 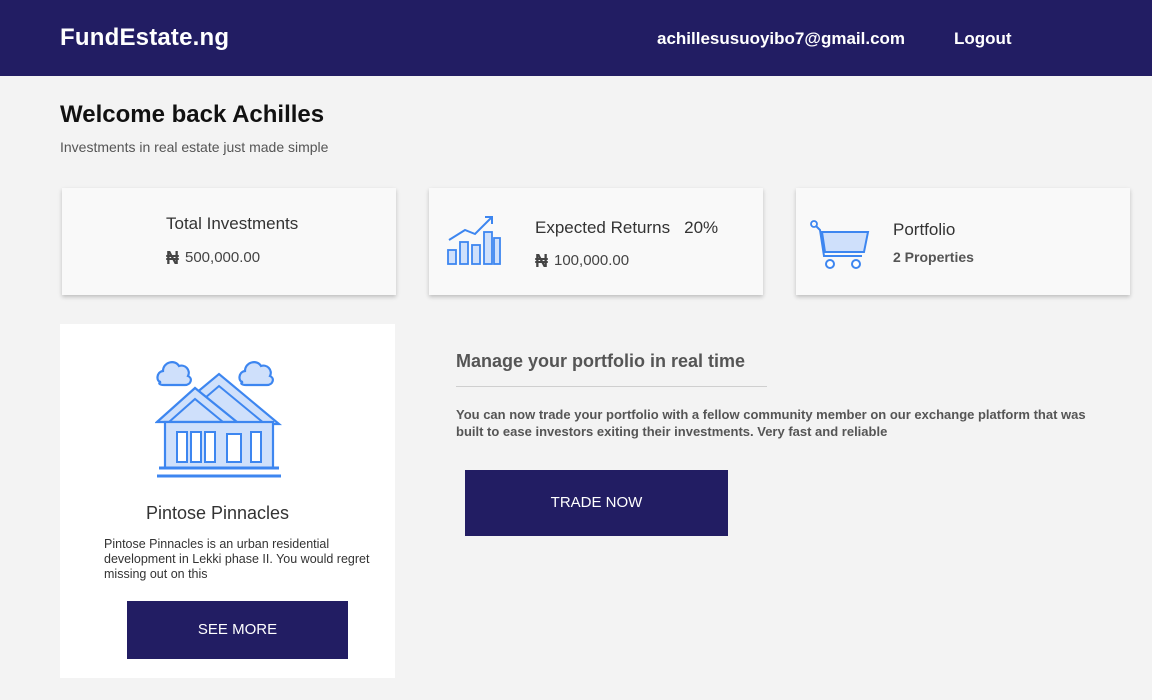 What do you see at coordinates (229, 323) in the screenshot?
I see `total-investments-card: Total Investments ₦ 500,000.00` at bounding box center [229, 323].